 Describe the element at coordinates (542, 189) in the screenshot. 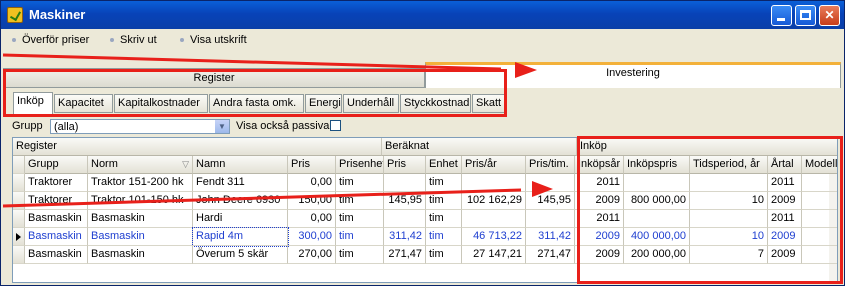

I see `arrow-head-bottom` at that location.